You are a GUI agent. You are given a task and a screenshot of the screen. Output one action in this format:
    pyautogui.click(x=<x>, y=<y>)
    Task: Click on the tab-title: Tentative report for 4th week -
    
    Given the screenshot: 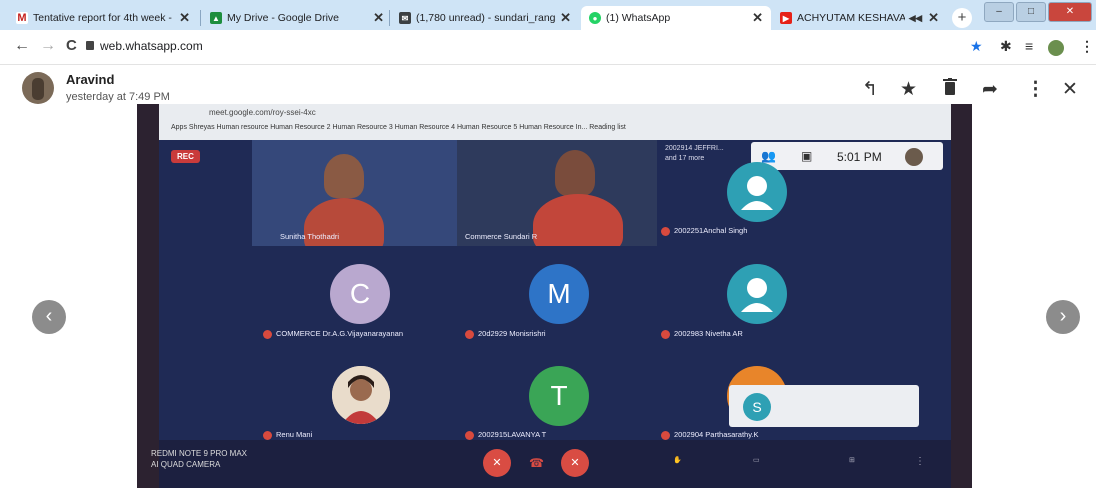 What is the action you would take?
    pyautogui.click(x=102, y=18)
    